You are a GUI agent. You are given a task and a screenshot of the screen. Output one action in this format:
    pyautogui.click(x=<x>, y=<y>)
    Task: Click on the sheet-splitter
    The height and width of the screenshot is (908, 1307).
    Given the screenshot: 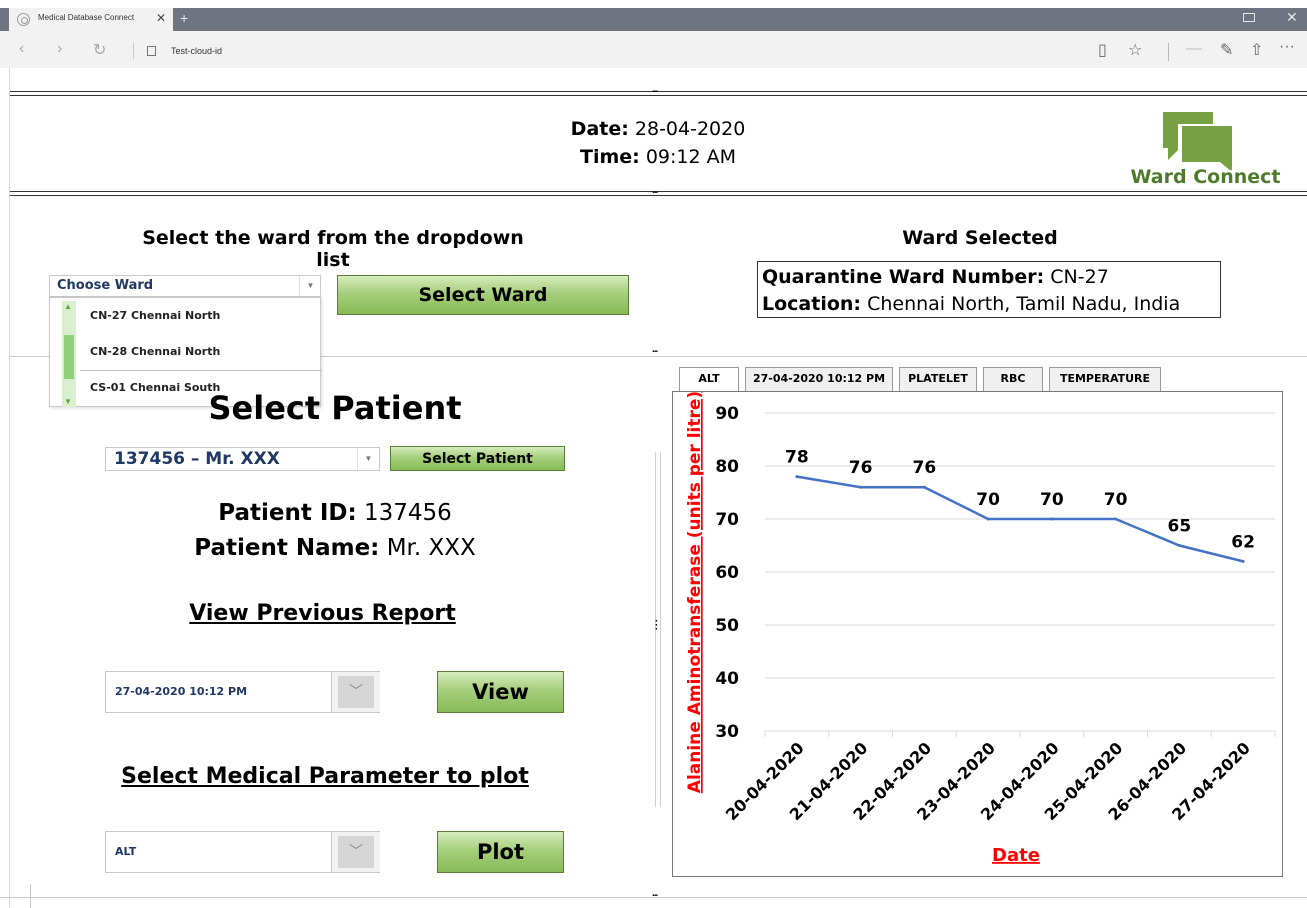 What is the action you would take?
    pyautogui.click(x=30, y=896)
    